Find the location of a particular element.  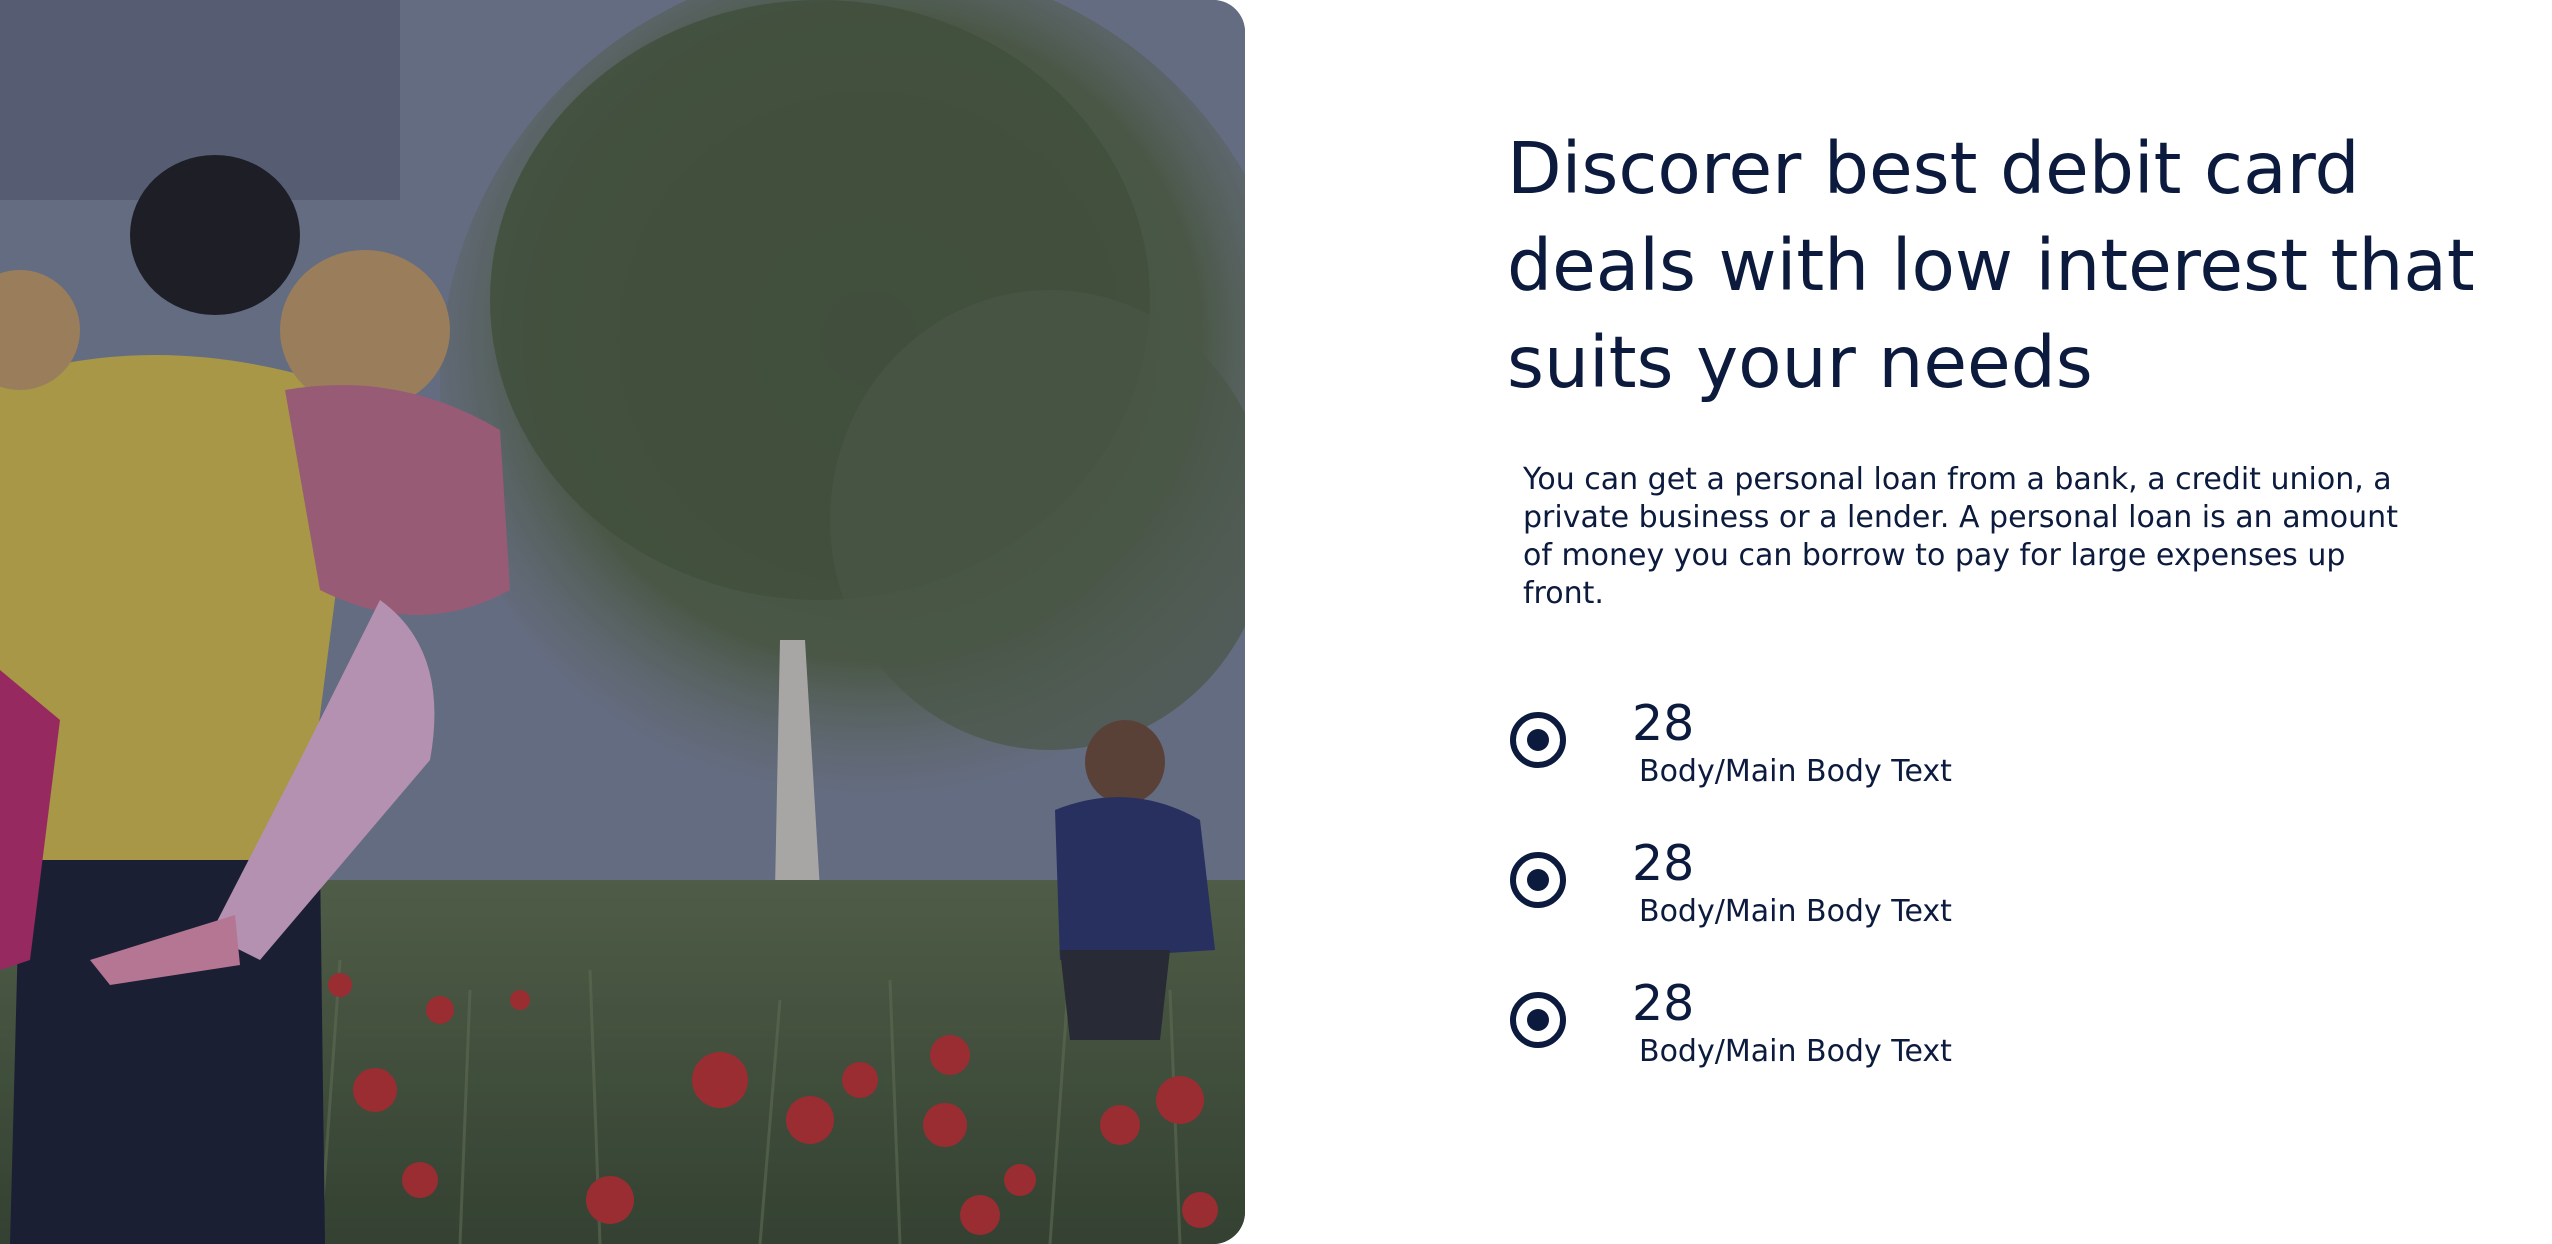

headline-line-1: Discorer best debit card is located at coordinates (1933, 168).